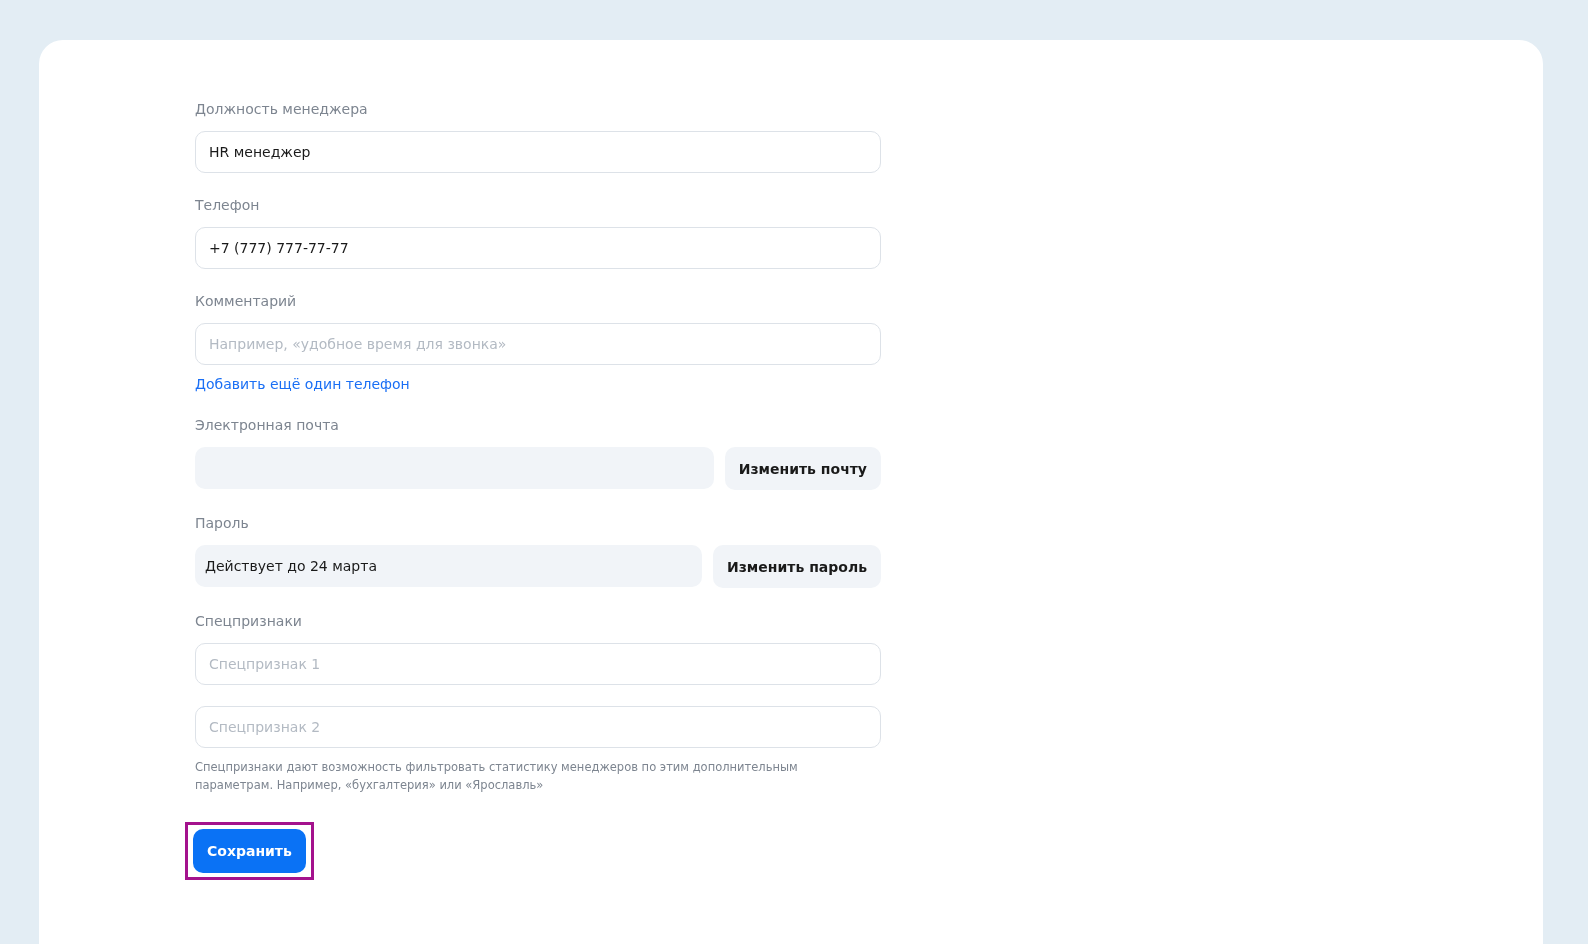 This screenshot has height=944, width=1588. I want to click on input-field: Спецпризнак 2, so click(538, 727).